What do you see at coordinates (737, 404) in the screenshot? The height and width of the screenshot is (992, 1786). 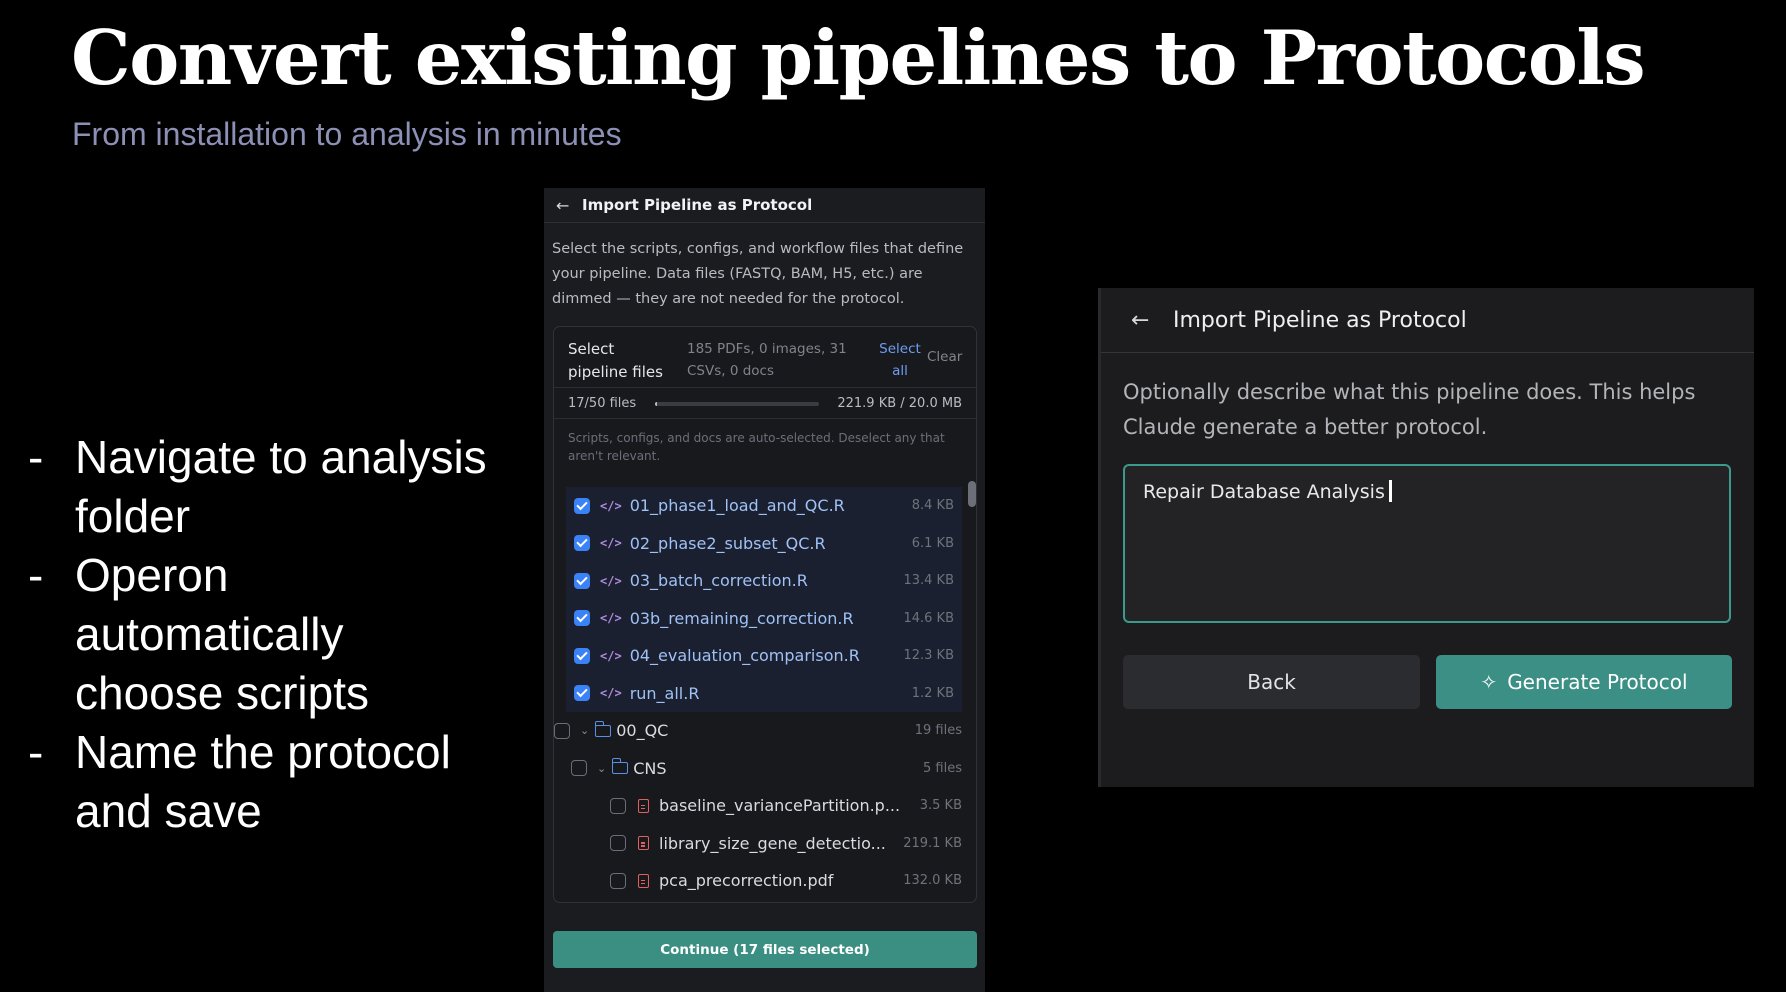 I see `size-progress-bar` at bounding box center [737, 404].